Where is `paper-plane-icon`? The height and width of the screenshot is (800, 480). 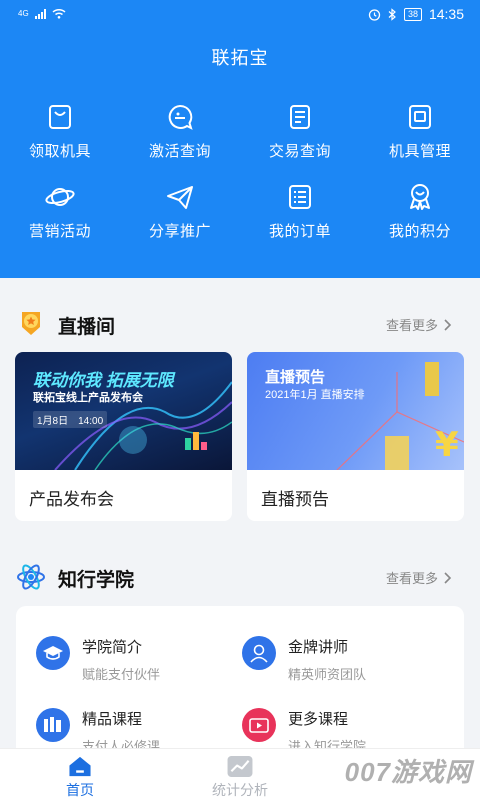
paper-plane-icon is located at coordinates (180, 197).